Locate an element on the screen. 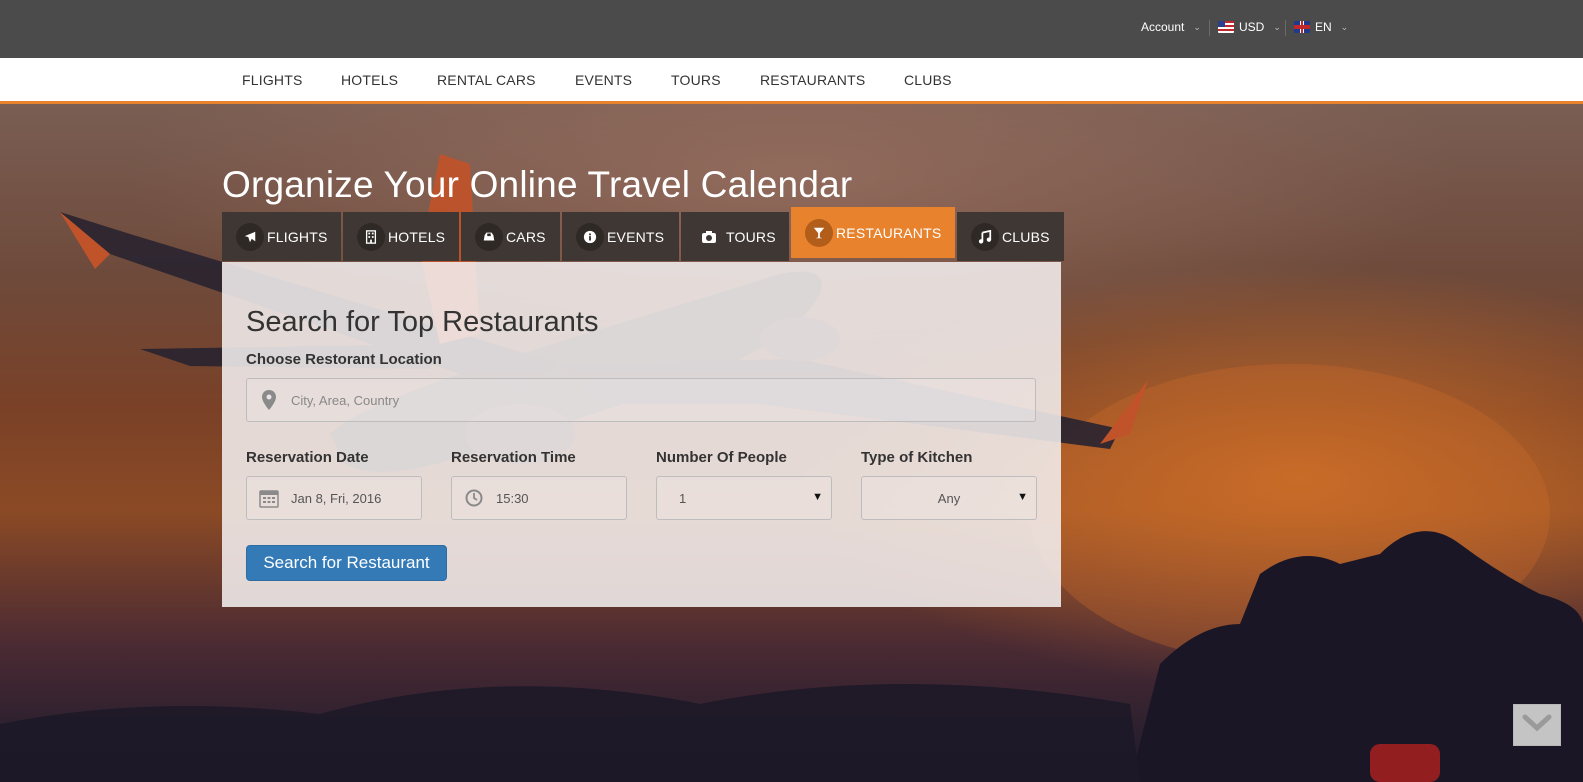 The image size is (1583, 782). type-of-kitchen-select: Any ▼ is located at coordinates (949, 498).